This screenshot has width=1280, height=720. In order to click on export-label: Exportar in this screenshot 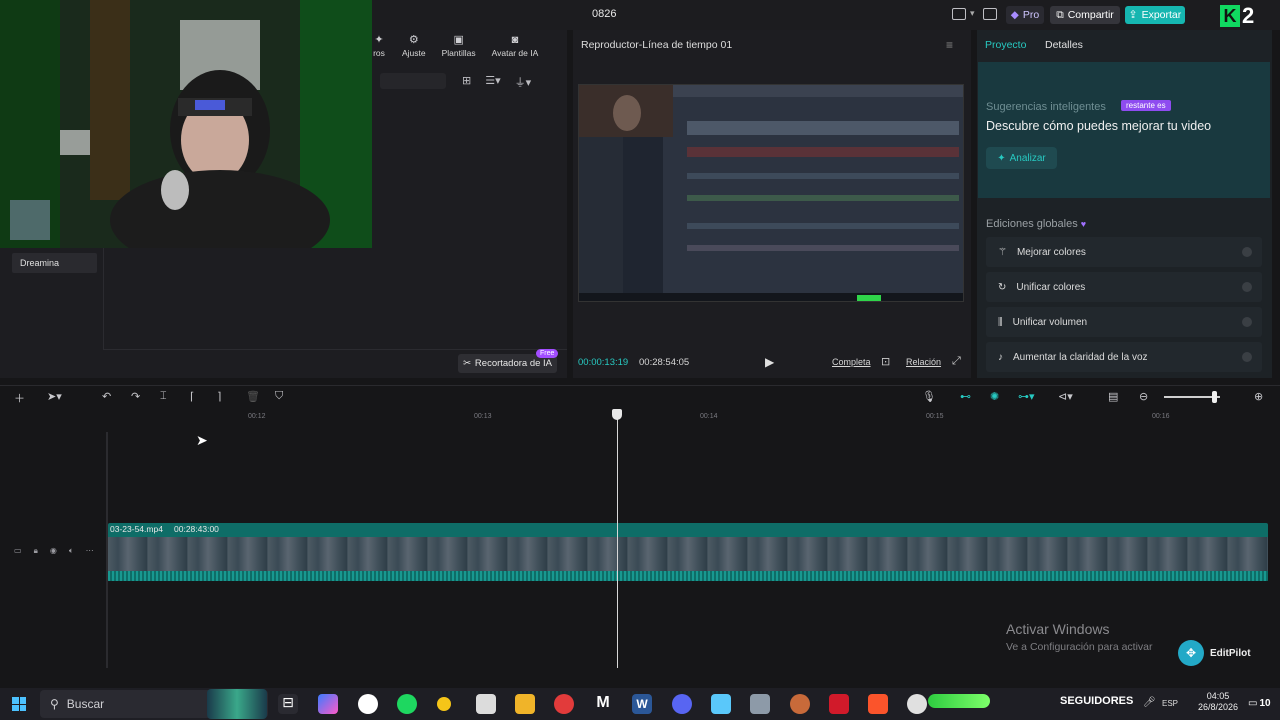, I will do `click(1161, 15)`.